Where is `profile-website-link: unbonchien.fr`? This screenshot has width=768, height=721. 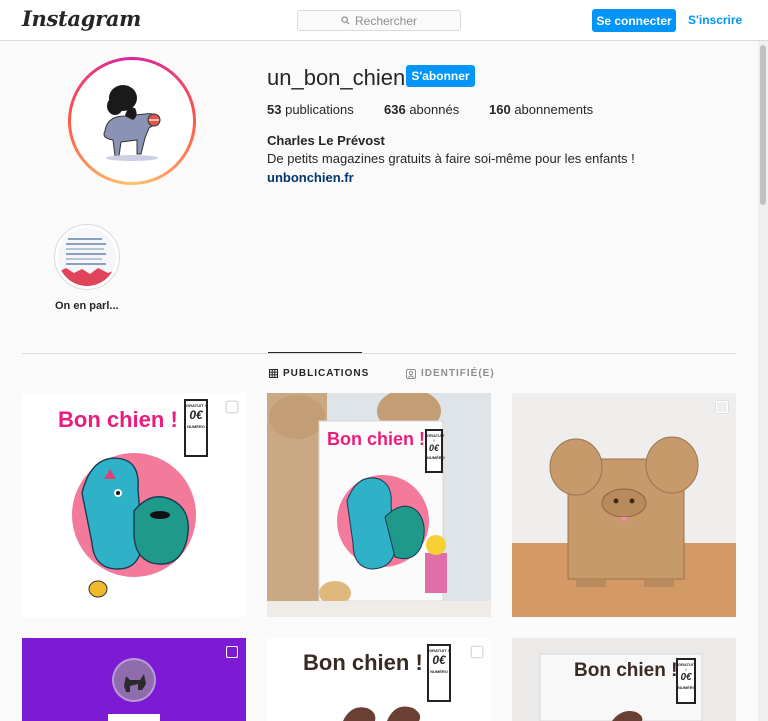 profile-website-link: unbonchien.fr is located at coordinates (310, 177).